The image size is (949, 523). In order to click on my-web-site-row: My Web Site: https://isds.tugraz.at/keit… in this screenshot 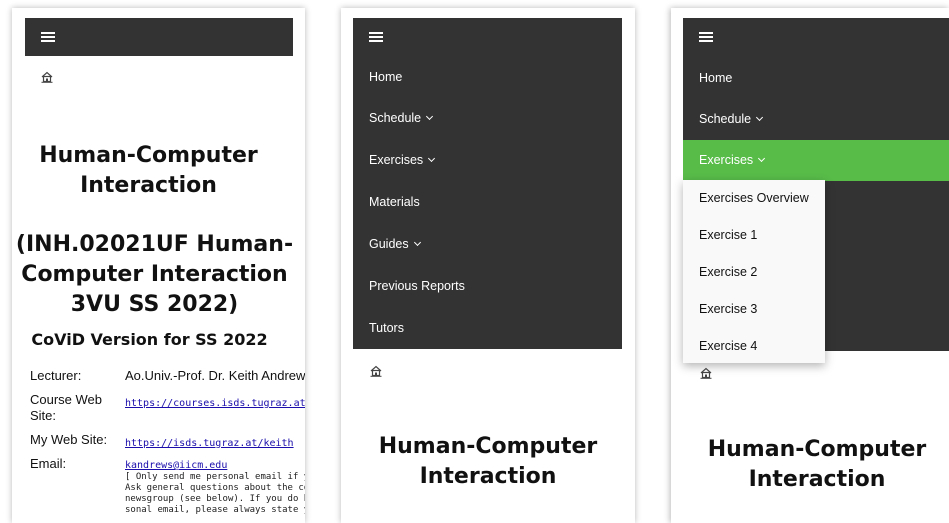, I will do `click(162, 440)`.